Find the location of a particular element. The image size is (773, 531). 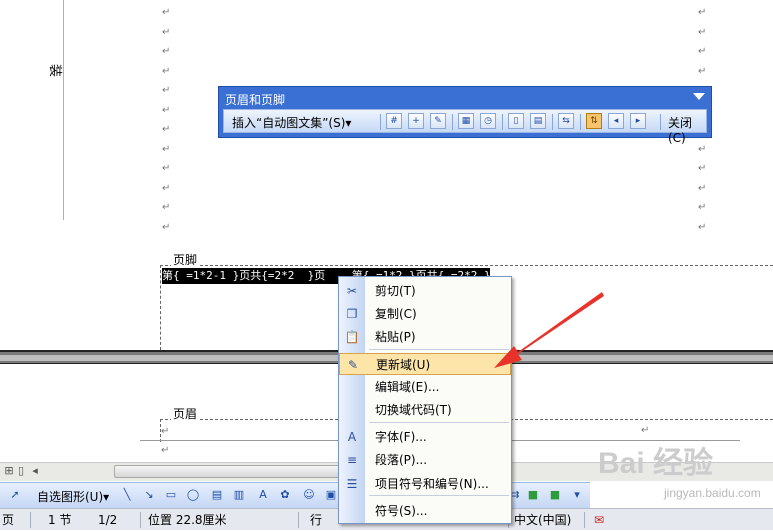

spelling-status-icon: ✉ is located at coordinates (599, 520).